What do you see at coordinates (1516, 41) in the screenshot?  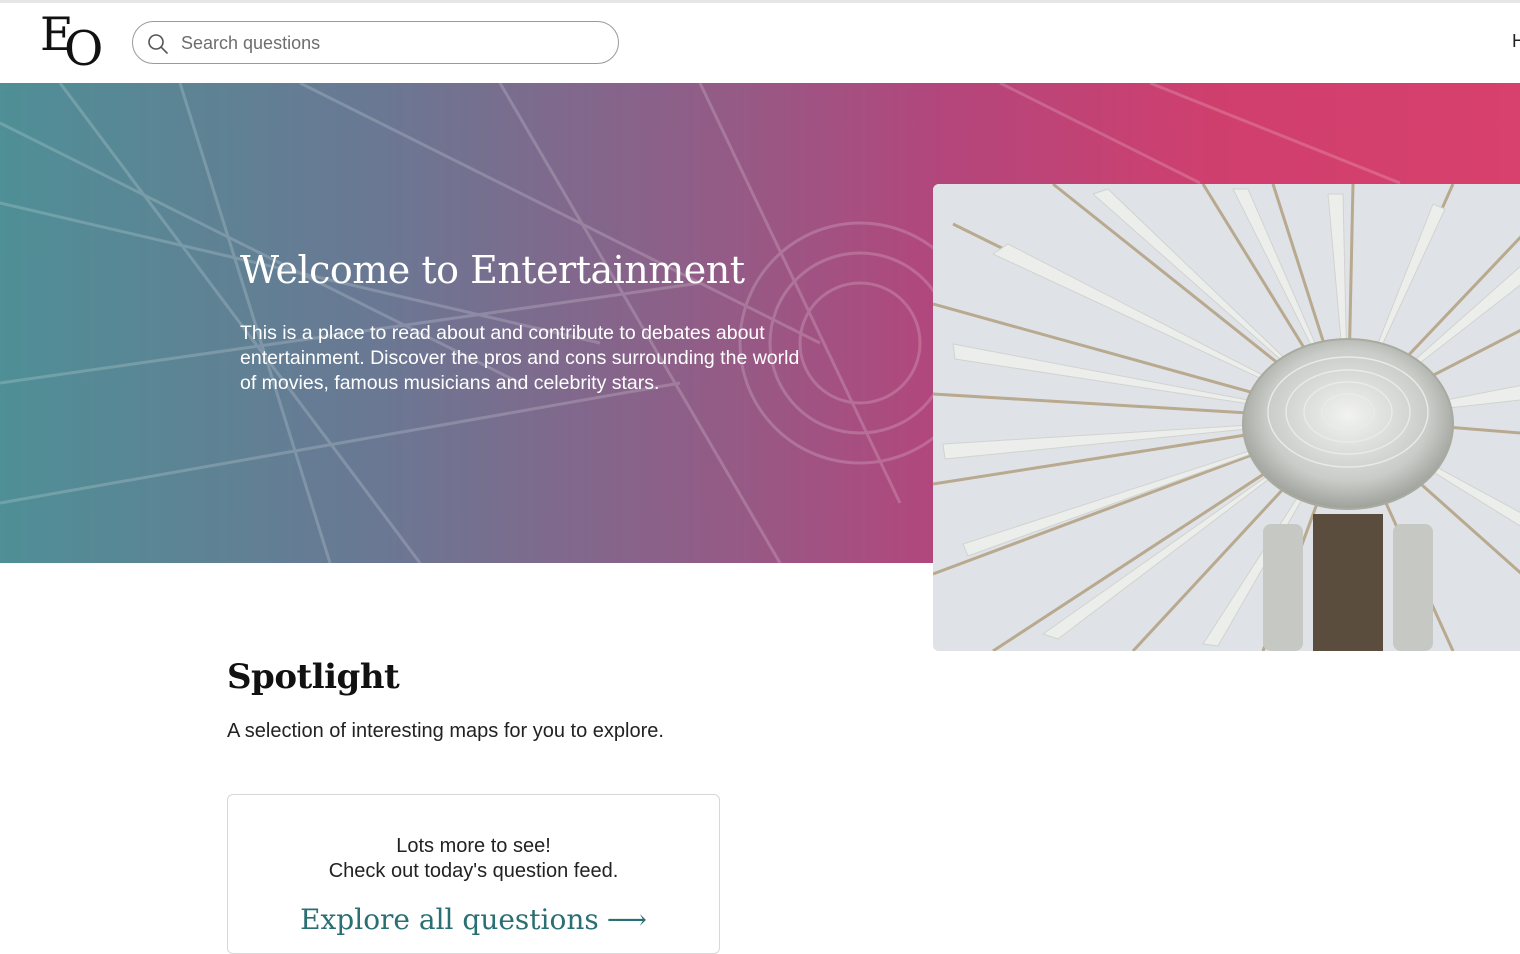 I see `nav-item-cut-off: H` at bounding box center [1516, 41].